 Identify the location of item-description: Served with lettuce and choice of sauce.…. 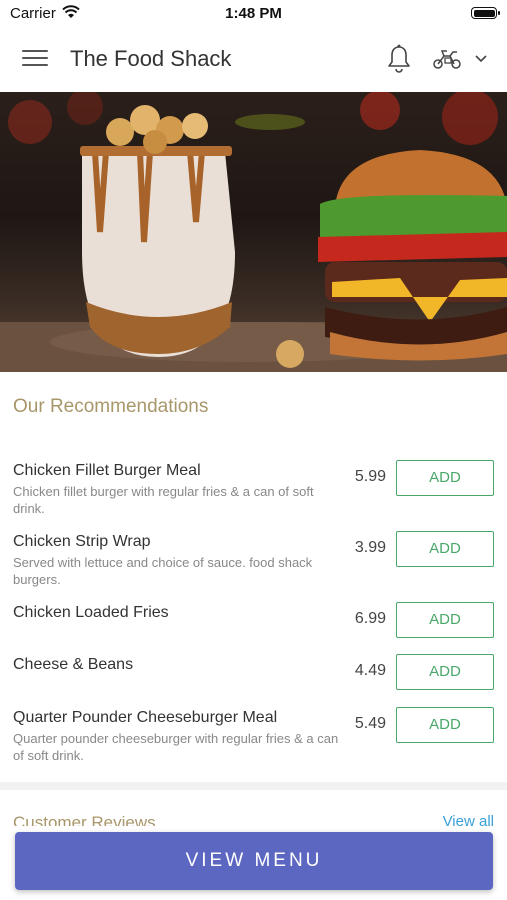
(163, 571).